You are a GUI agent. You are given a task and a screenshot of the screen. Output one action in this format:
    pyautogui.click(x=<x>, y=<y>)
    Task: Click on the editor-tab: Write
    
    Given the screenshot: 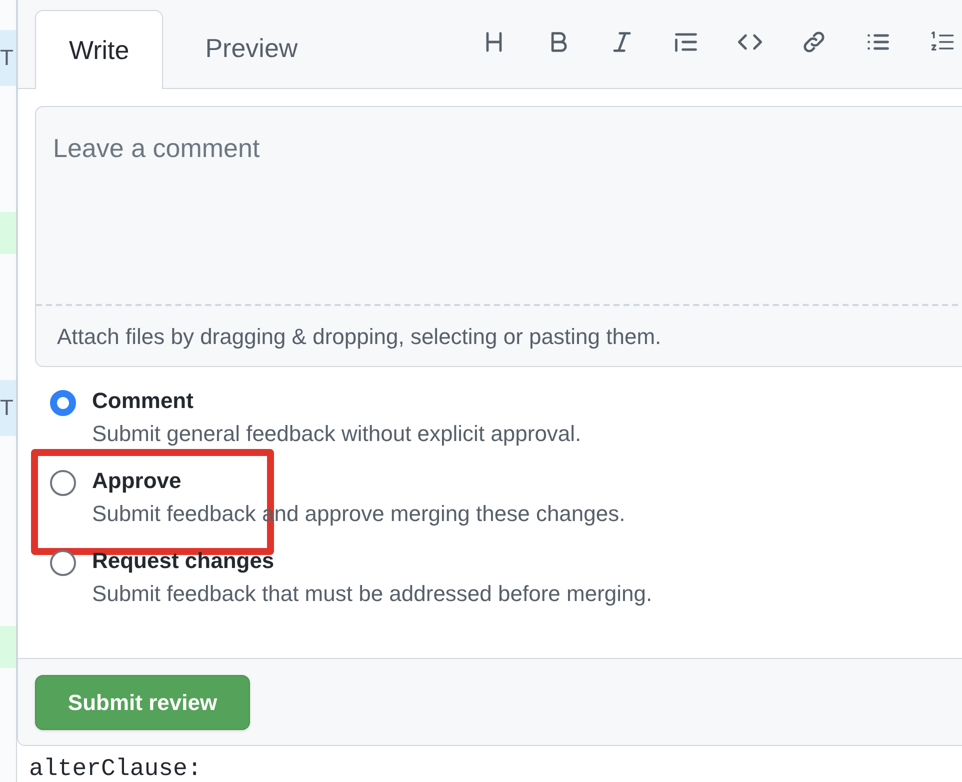 What is the action you would take?
    pyautogui.click(x=99, y=49)
    